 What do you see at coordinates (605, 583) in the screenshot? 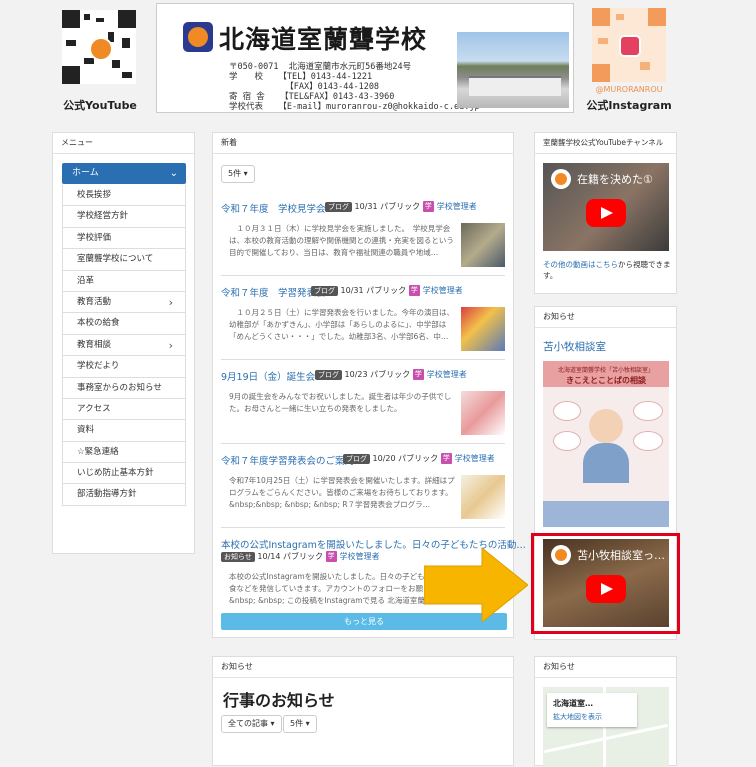
I see `highlight-box` at bounding box center [605, 583].